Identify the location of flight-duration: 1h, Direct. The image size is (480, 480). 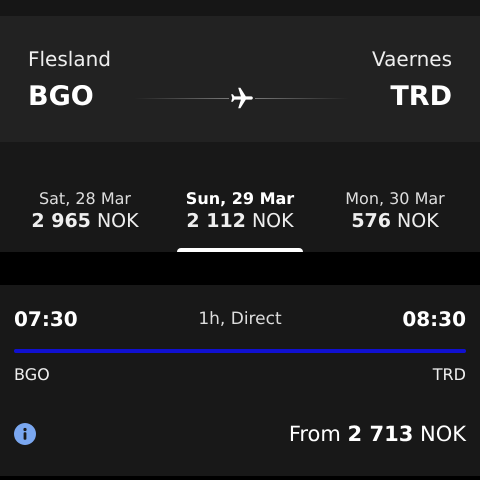
(240, 319).